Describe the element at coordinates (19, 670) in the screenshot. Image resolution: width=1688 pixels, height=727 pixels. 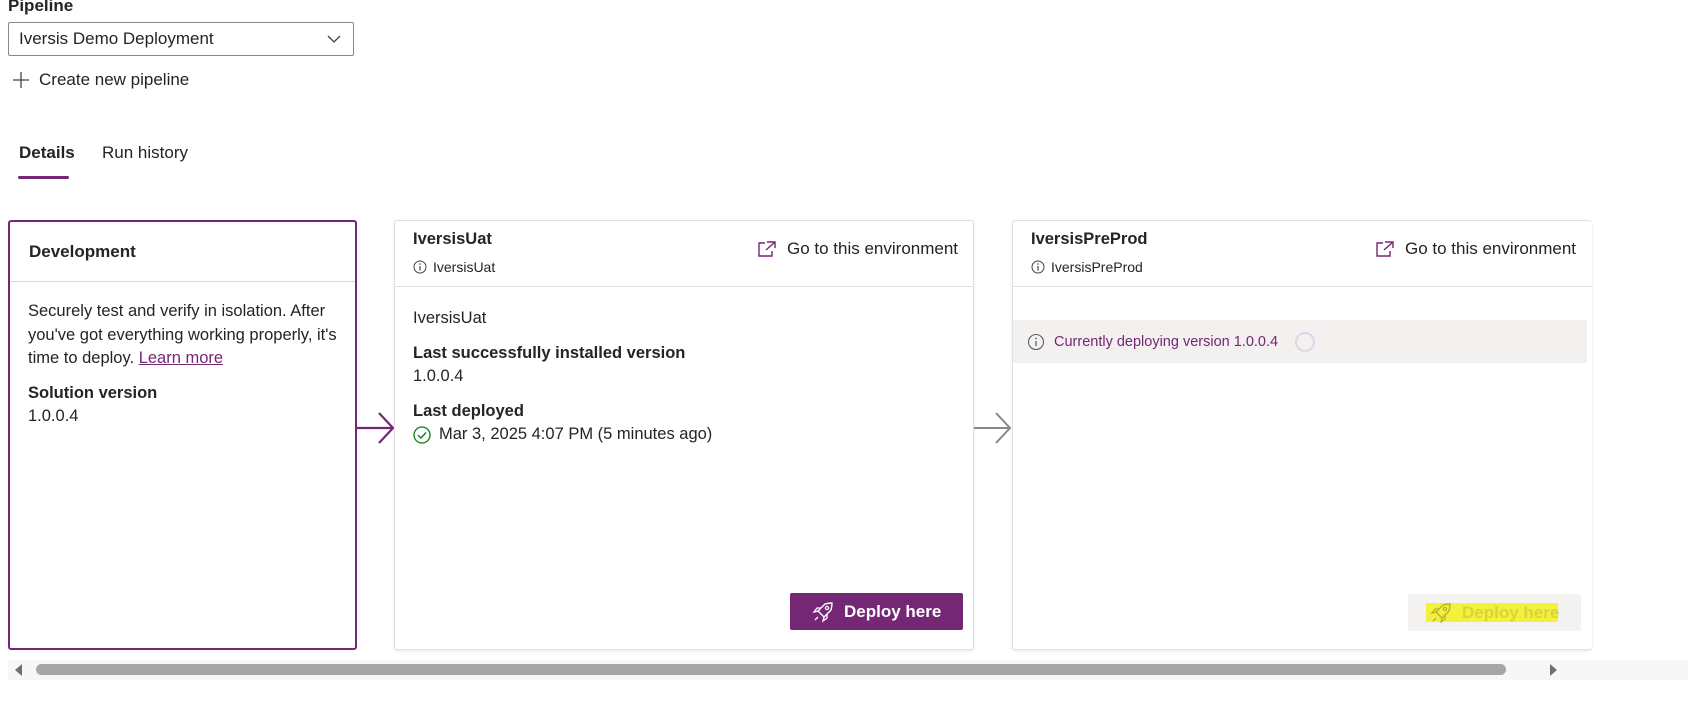
I see `scroll-left-icon` at that location.